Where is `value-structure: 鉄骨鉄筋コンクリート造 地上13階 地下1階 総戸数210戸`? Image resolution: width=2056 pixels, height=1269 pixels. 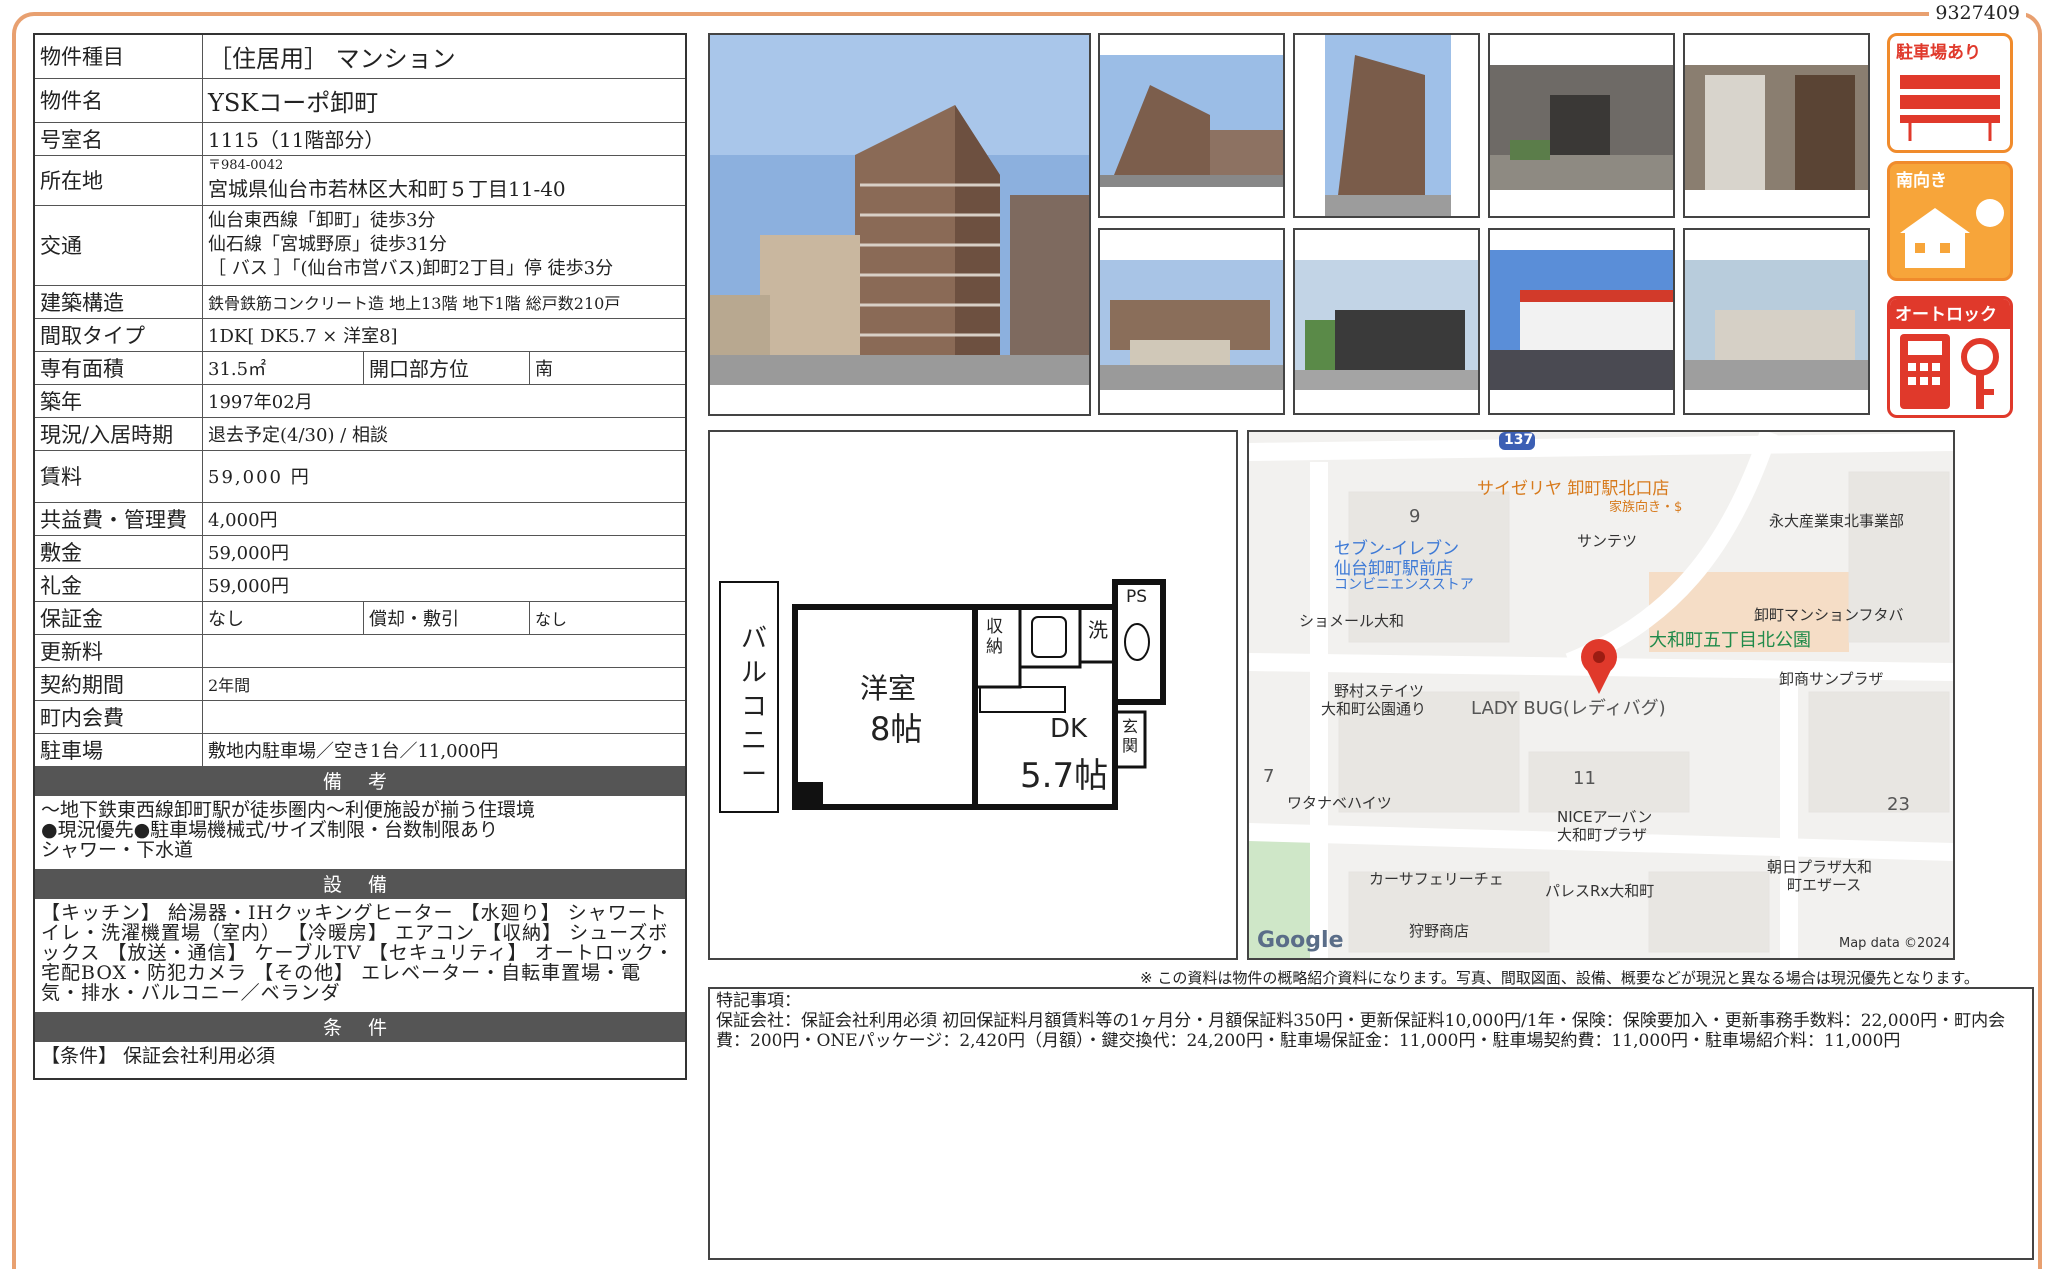 value-structure: 鉄骨鉄筋コンクリート造 地上13階 地下1階 総戸数210戸 is located at coordinates (444, 301).